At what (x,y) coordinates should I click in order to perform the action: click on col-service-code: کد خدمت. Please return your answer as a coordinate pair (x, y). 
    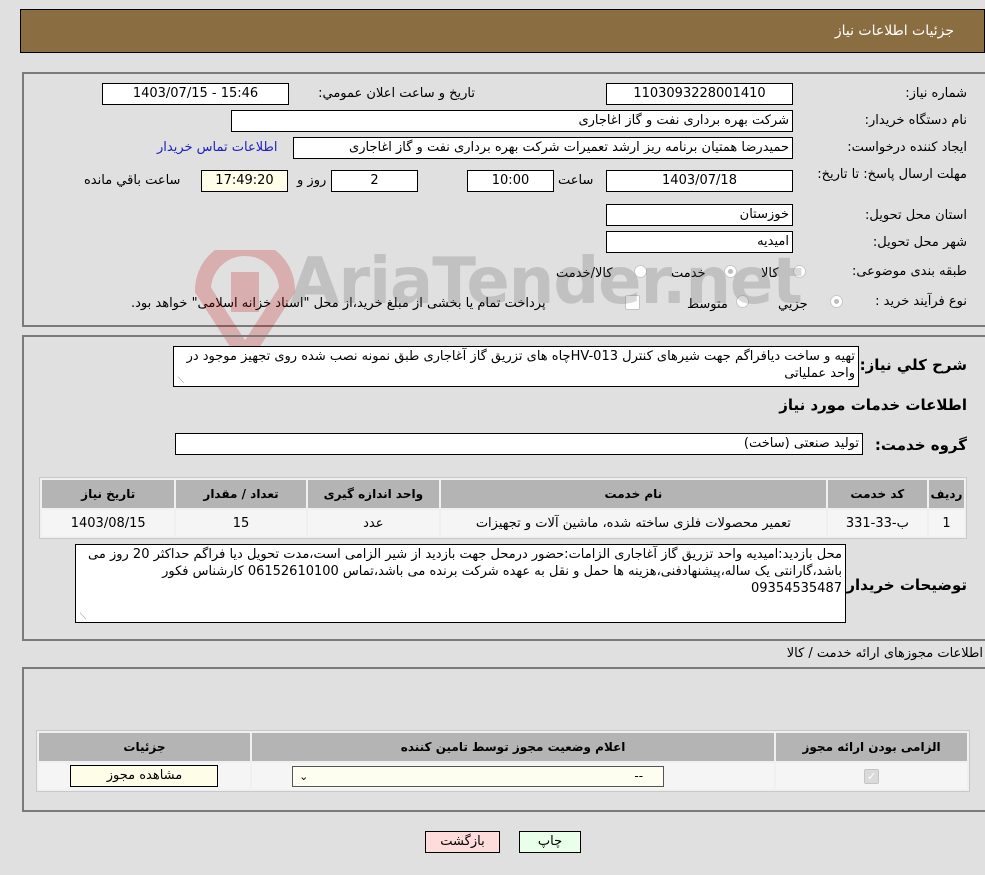
    Looking at the image, I should click on (877, 494).